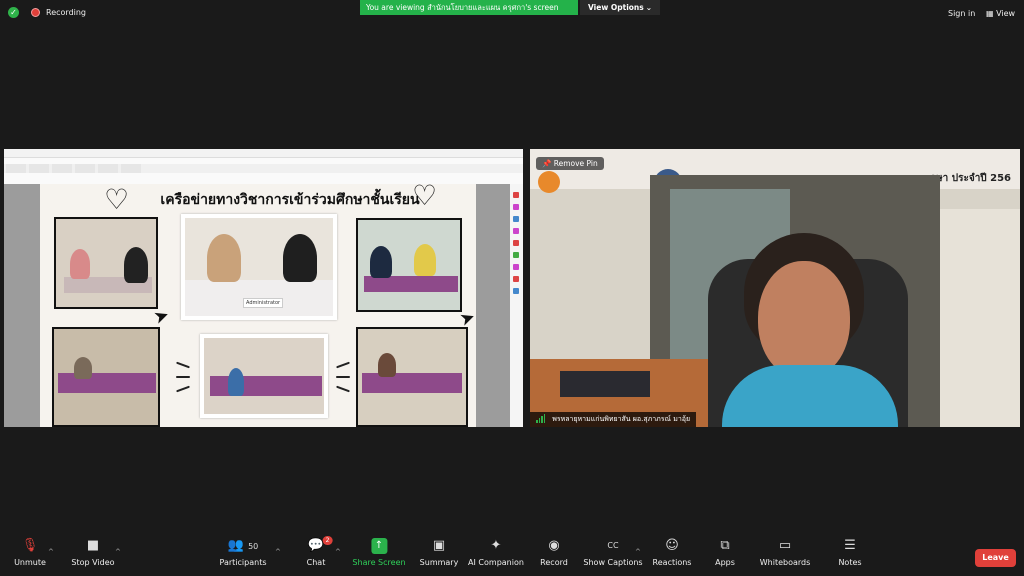  What do you see at coordinates (616, 7) in the screenshot?
I see `view-options-label: View Options` at bounding box center [616, 7].